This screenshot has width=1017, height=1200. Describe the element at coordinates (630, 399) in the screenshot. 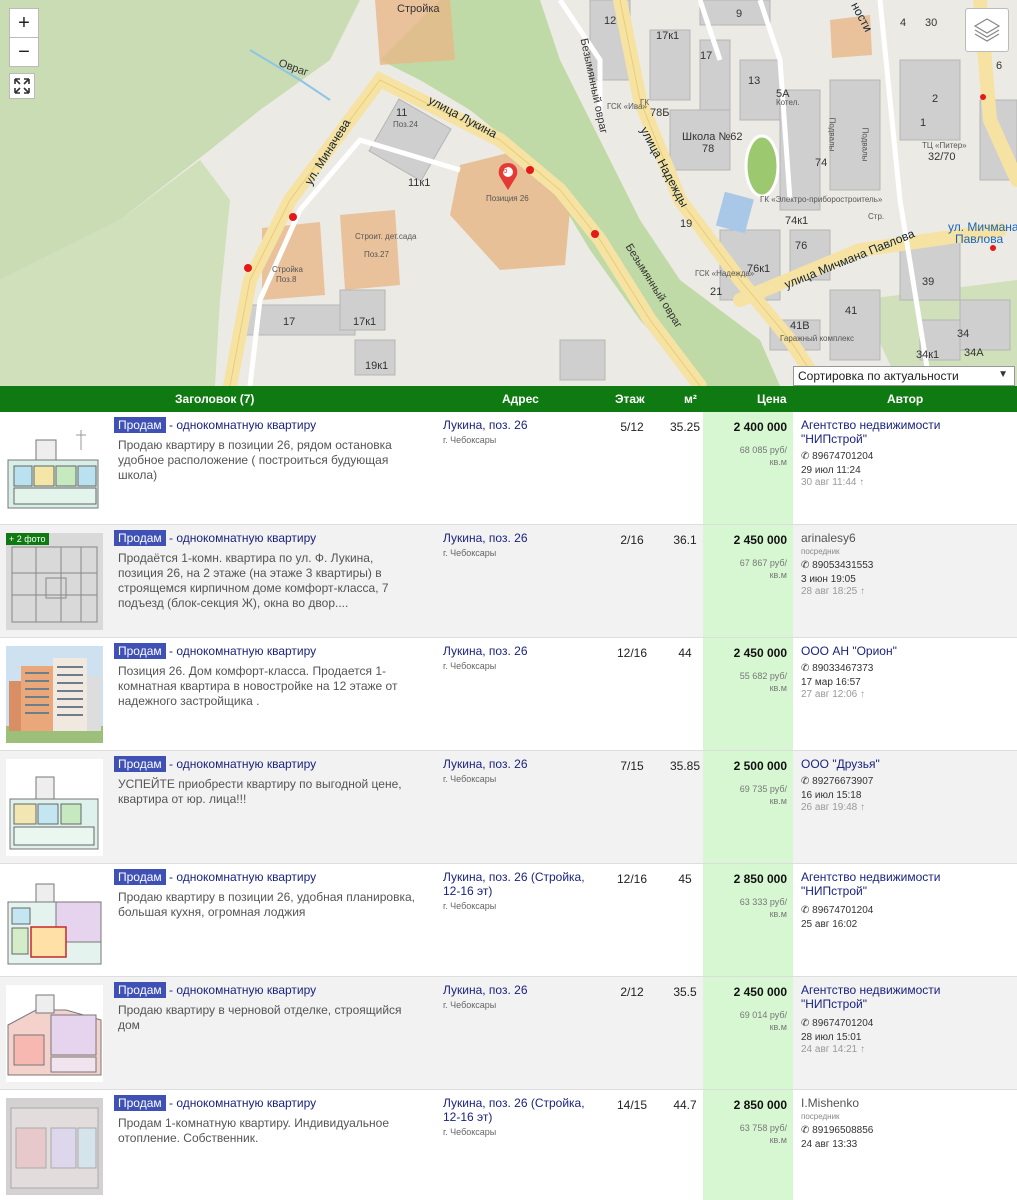

I see `column-floor: Этаж` at that location.